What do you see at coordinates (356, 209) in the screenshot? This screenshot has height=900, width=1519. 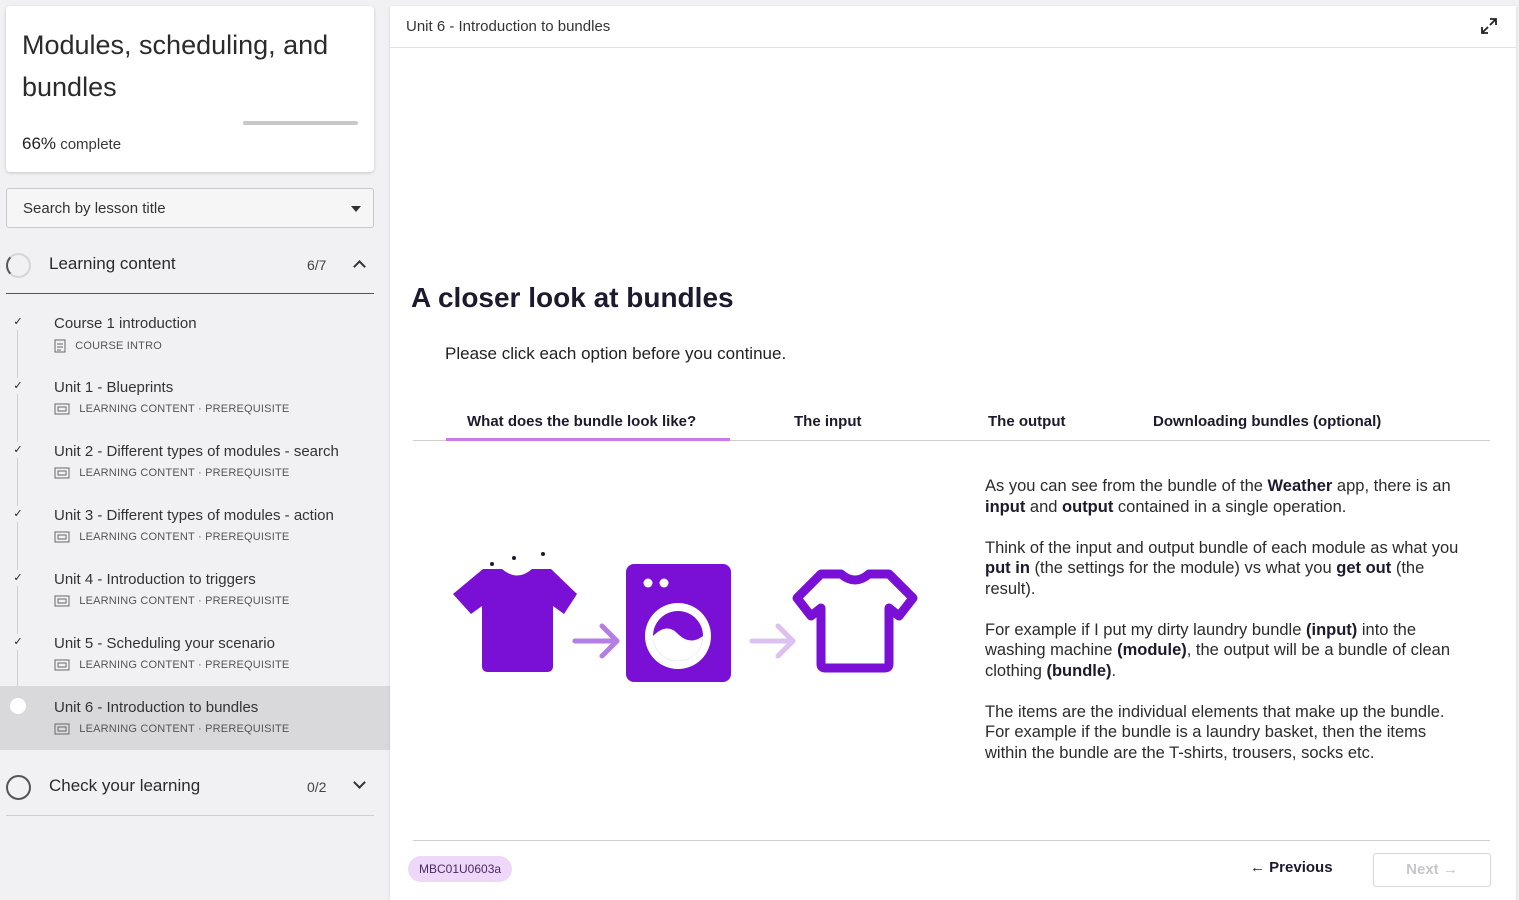 I see `caret-down-icon` at bounding box center [356, 209].